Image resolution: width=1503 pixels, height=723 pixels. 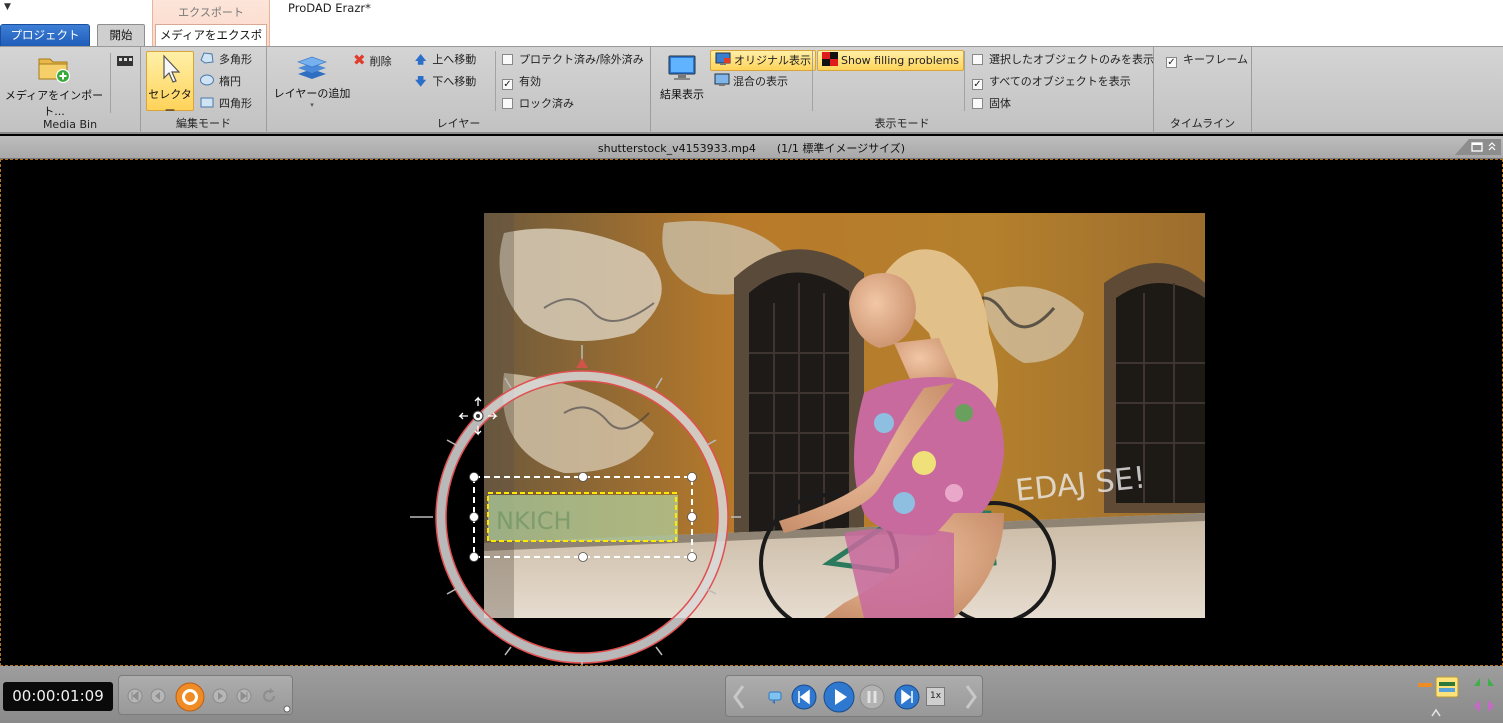 What do you see at coordinates (1000, 103) in the screenshot?
I see `solid-label: 固体` at bounding box center [1000, 103].